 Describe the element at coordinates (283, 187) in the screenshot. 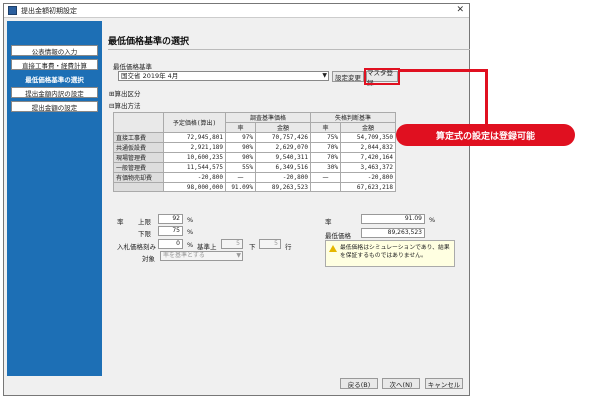

I see `total-survey-amount: 89,263,523` at that location.